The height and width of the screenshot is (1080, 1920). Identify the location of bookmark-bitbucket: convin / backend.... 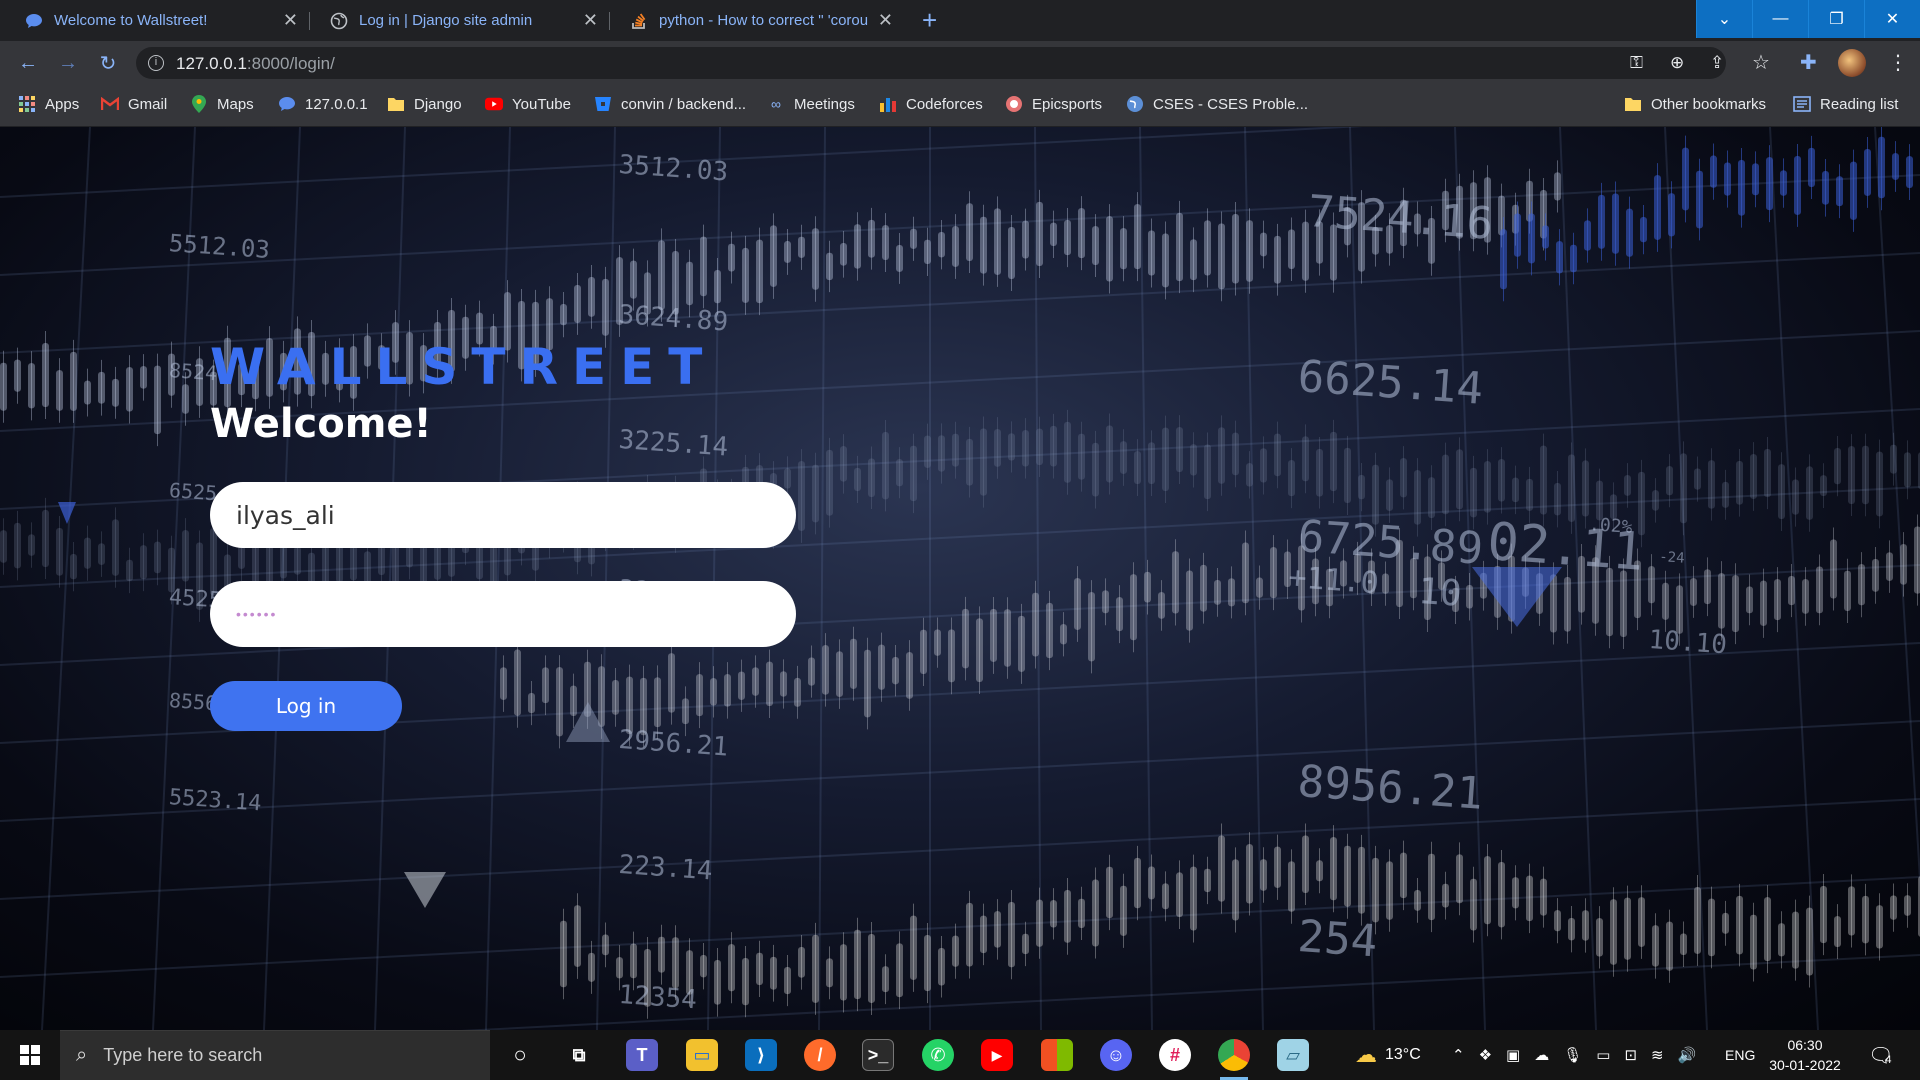
(670, 104).